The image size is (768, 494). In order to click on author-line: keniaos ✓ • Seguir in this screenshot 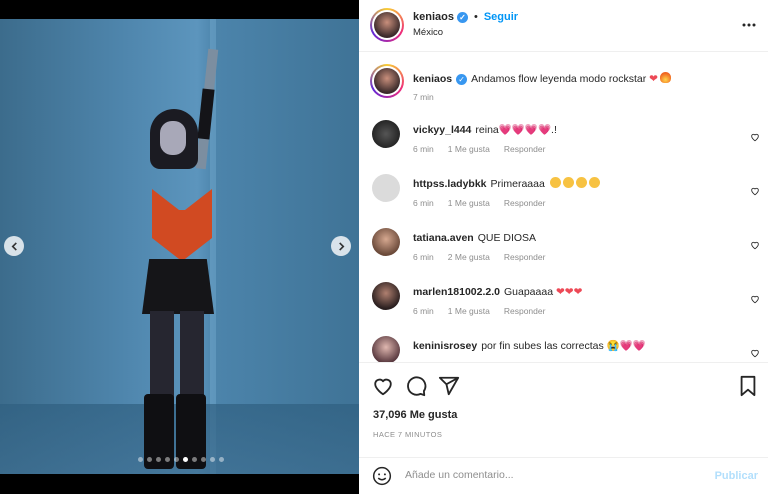, I will do `click(465, 17)`.